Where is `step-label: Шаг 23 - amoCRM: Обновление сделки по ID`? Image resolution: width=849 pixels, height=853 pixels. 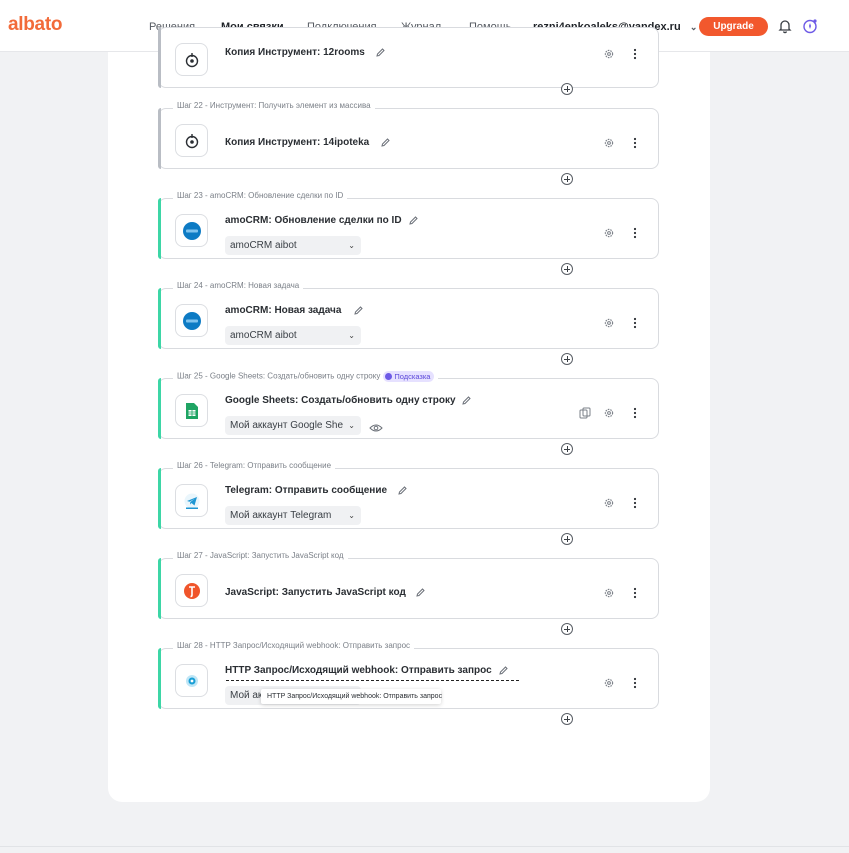 step-label: Шаг 23 - amoCRM: Обновление сделки по ID is located at coordinates (260, 195).